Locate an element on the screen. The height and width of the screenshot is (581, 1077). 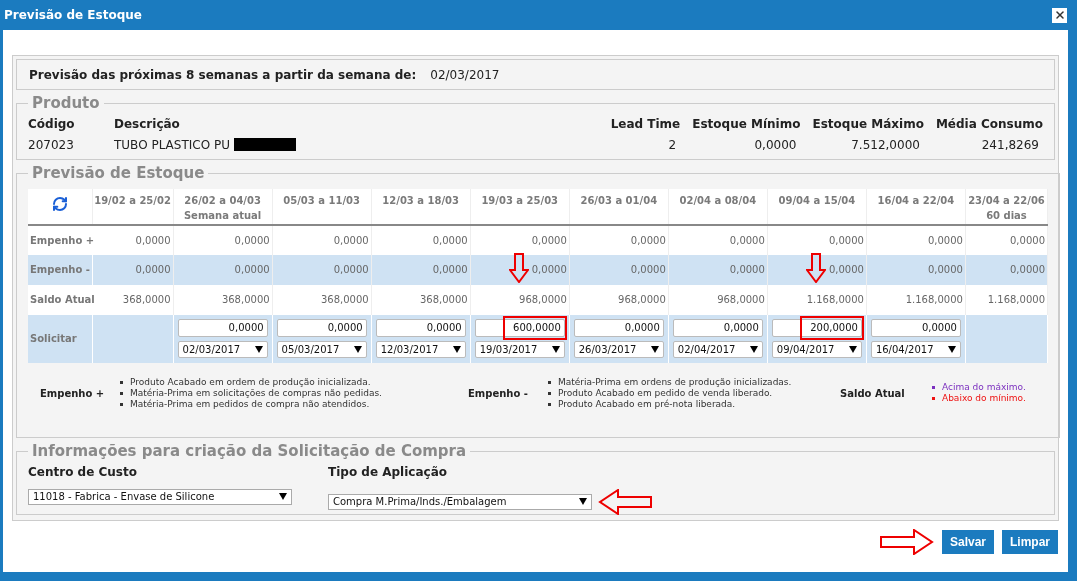
row-label: Empenho + is located at coordinates (60, 239).